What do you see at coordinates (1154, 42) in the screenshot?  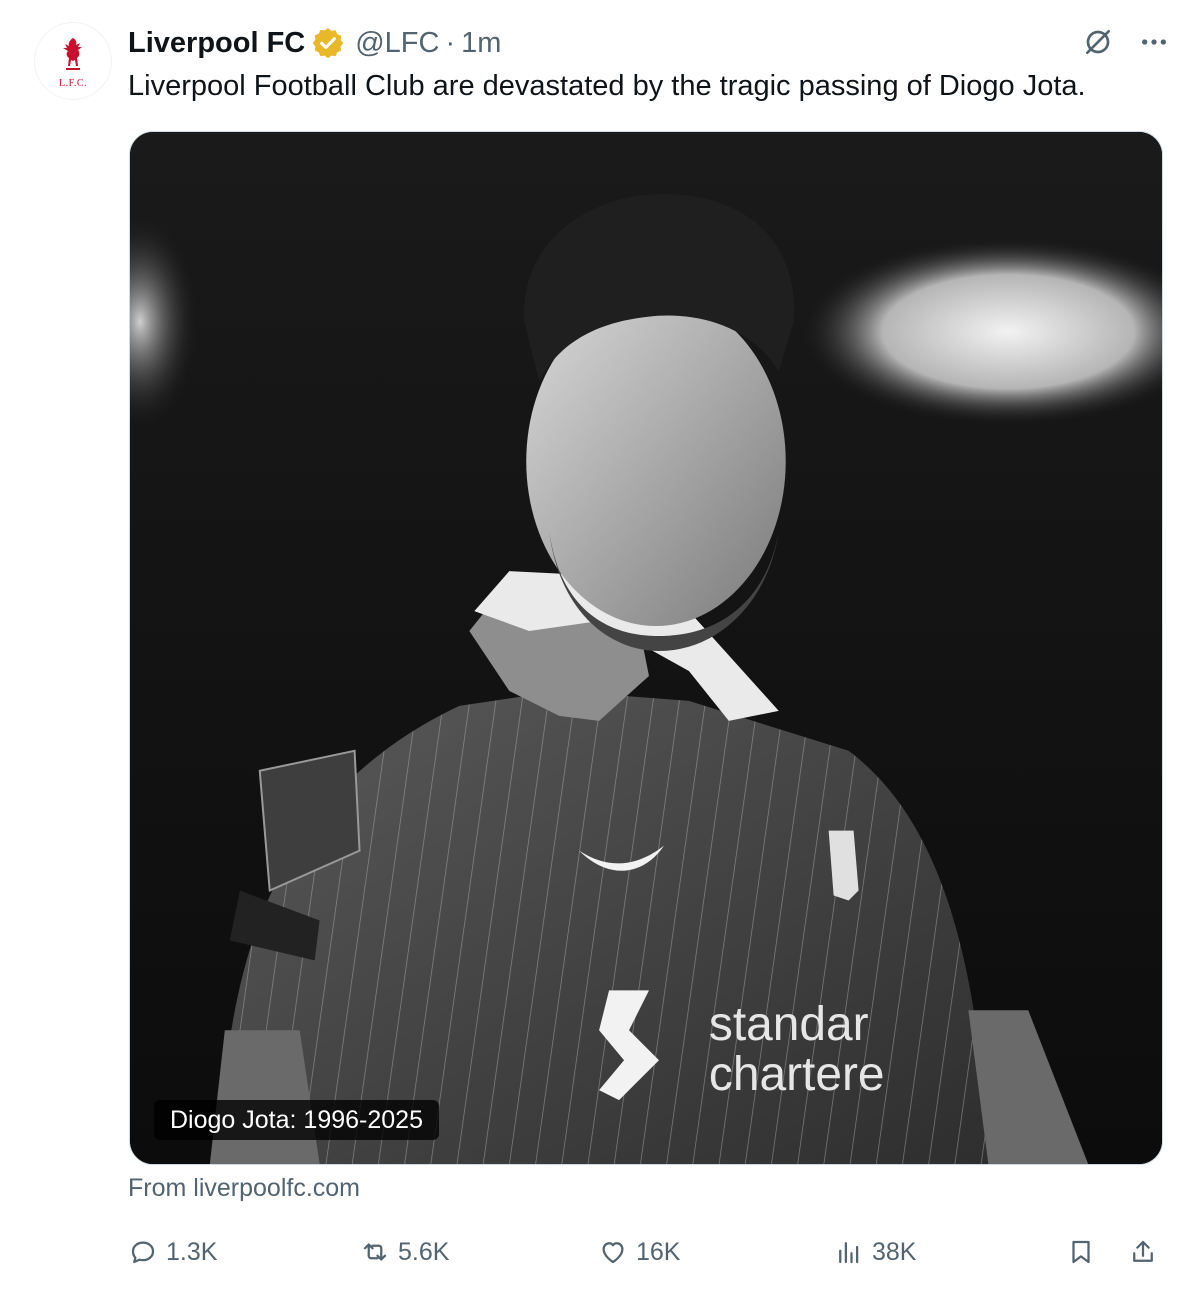 I see `more-icon` at bounding box center [1154, 42].